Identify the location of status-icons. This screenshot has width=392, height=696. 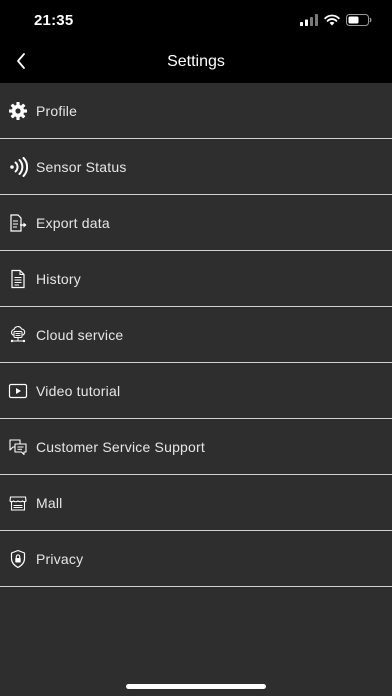
(336, 22).